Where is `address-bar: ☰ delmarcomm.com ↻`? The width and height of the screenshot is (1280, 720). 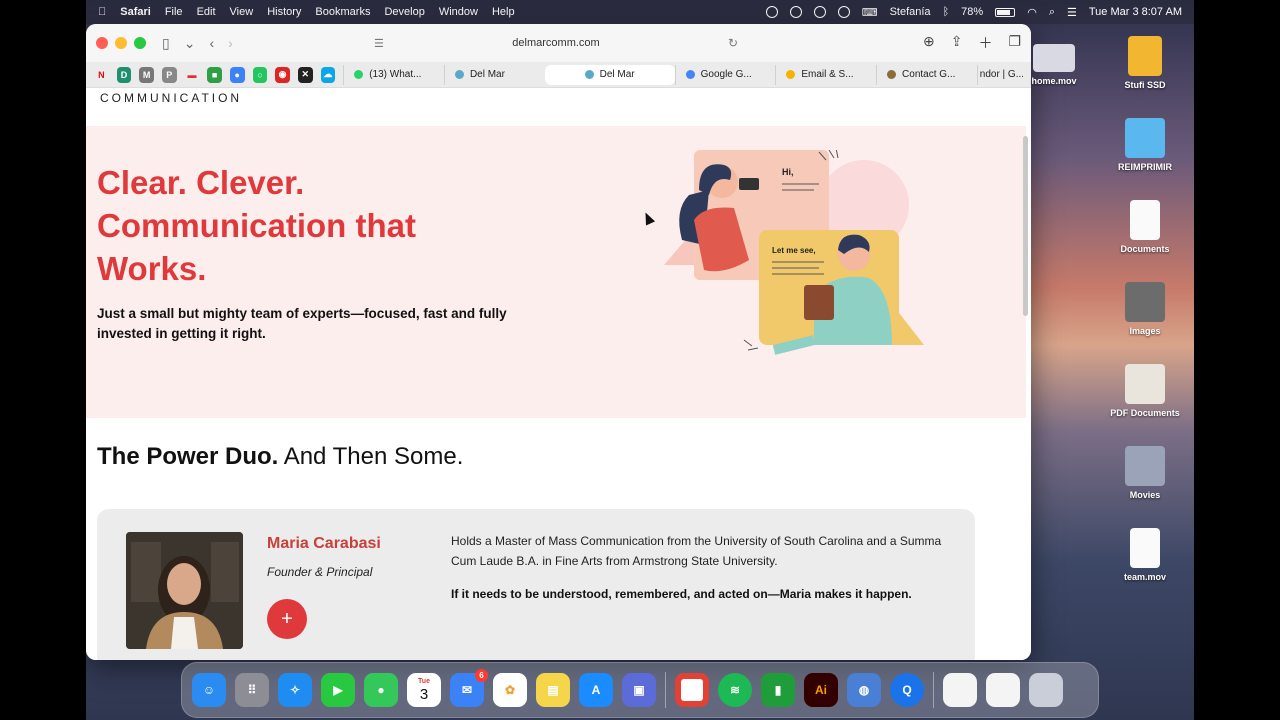 address-bar: ☰ delmarcomm.com ↻ is located at coordinates (556, 43).